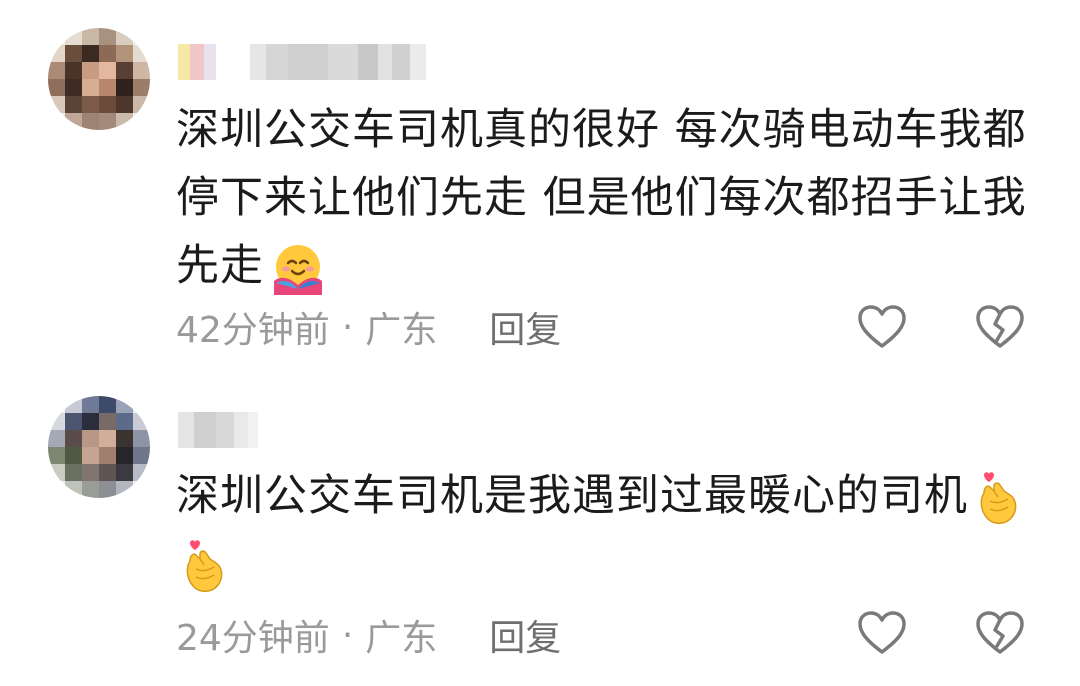  What do you see at coordinates (298, 269) in the screenshot?
I see `hugging-face-emoji` at bounding box center [298, 269].